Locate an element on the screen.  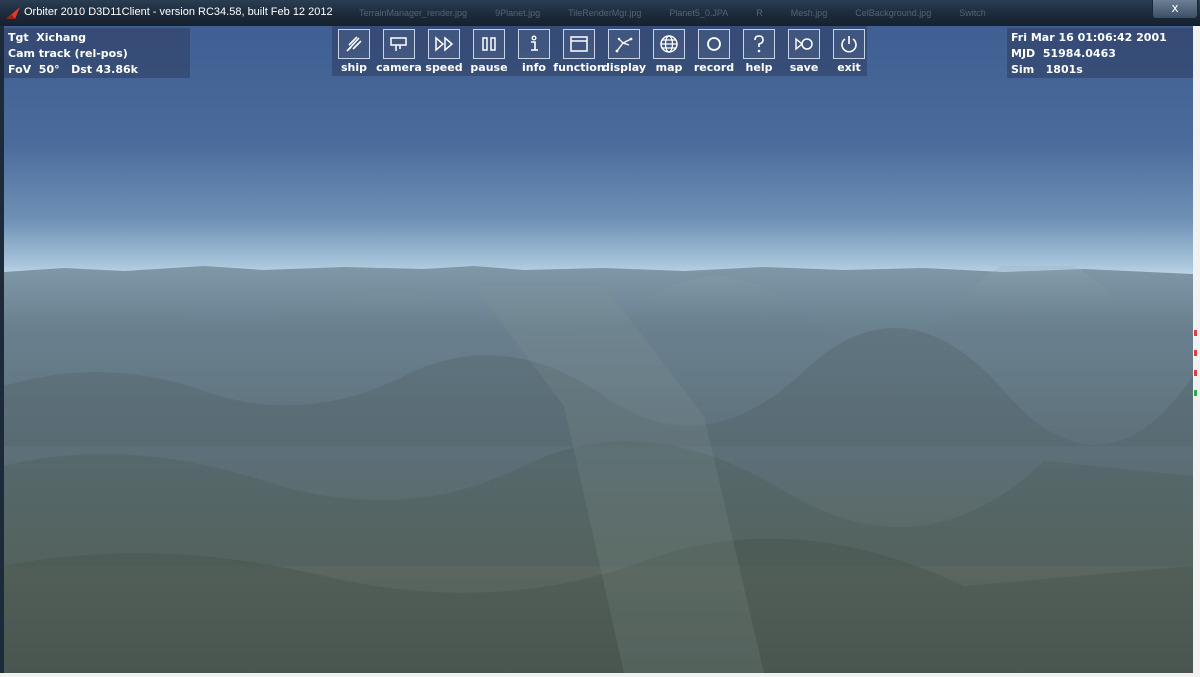
orbiter-app-icon is located at coordinates (13, 13).